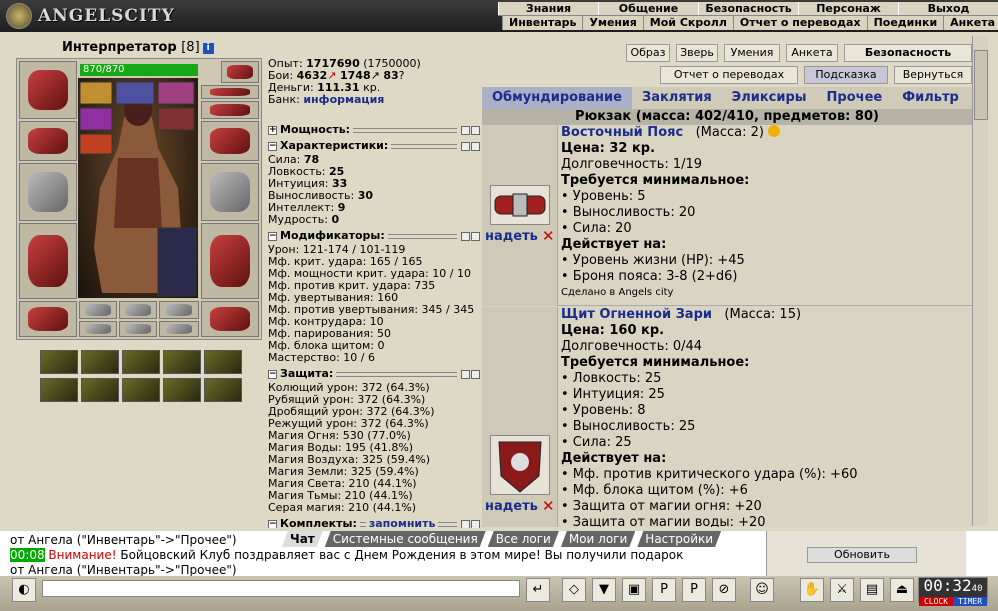 Image resolution: width=998 pixels, height=611 pixels. Describe the element at coordinates (762, 590) in the screenshot. I see `smiley-icon: ☺` at that location.